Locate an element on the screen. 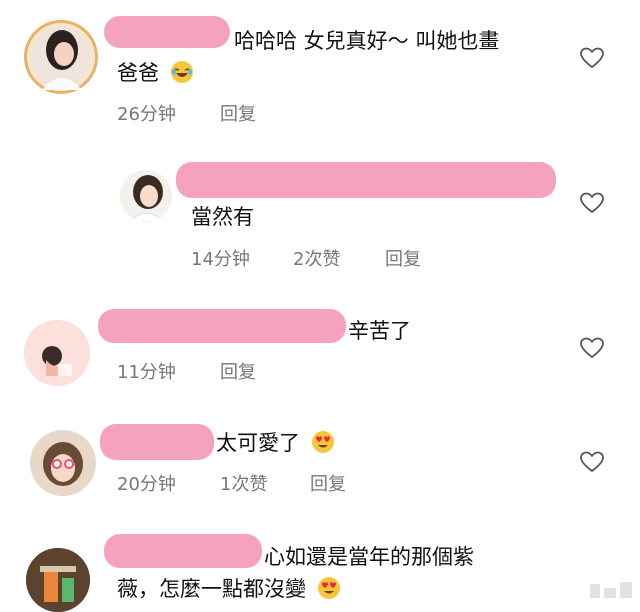 The width and height of the screenshot is (640, 612). comment-text-line2-text: 薇，怎麼一點都沒變 is located at coordinates (211, 589).